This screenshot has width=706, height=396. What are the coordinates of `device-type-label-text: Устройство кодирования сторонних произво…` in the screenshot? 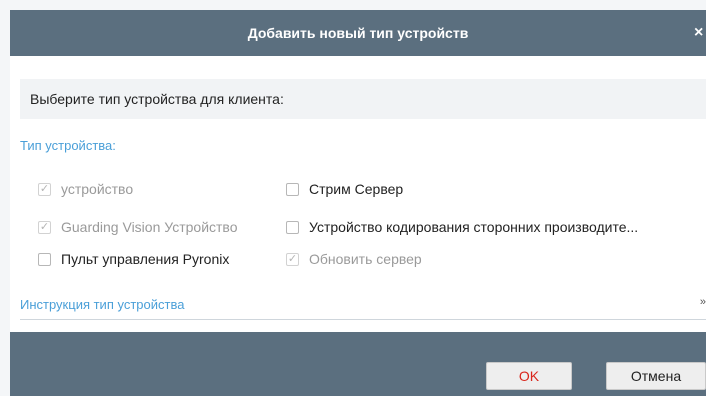 It's located at (473, 227).